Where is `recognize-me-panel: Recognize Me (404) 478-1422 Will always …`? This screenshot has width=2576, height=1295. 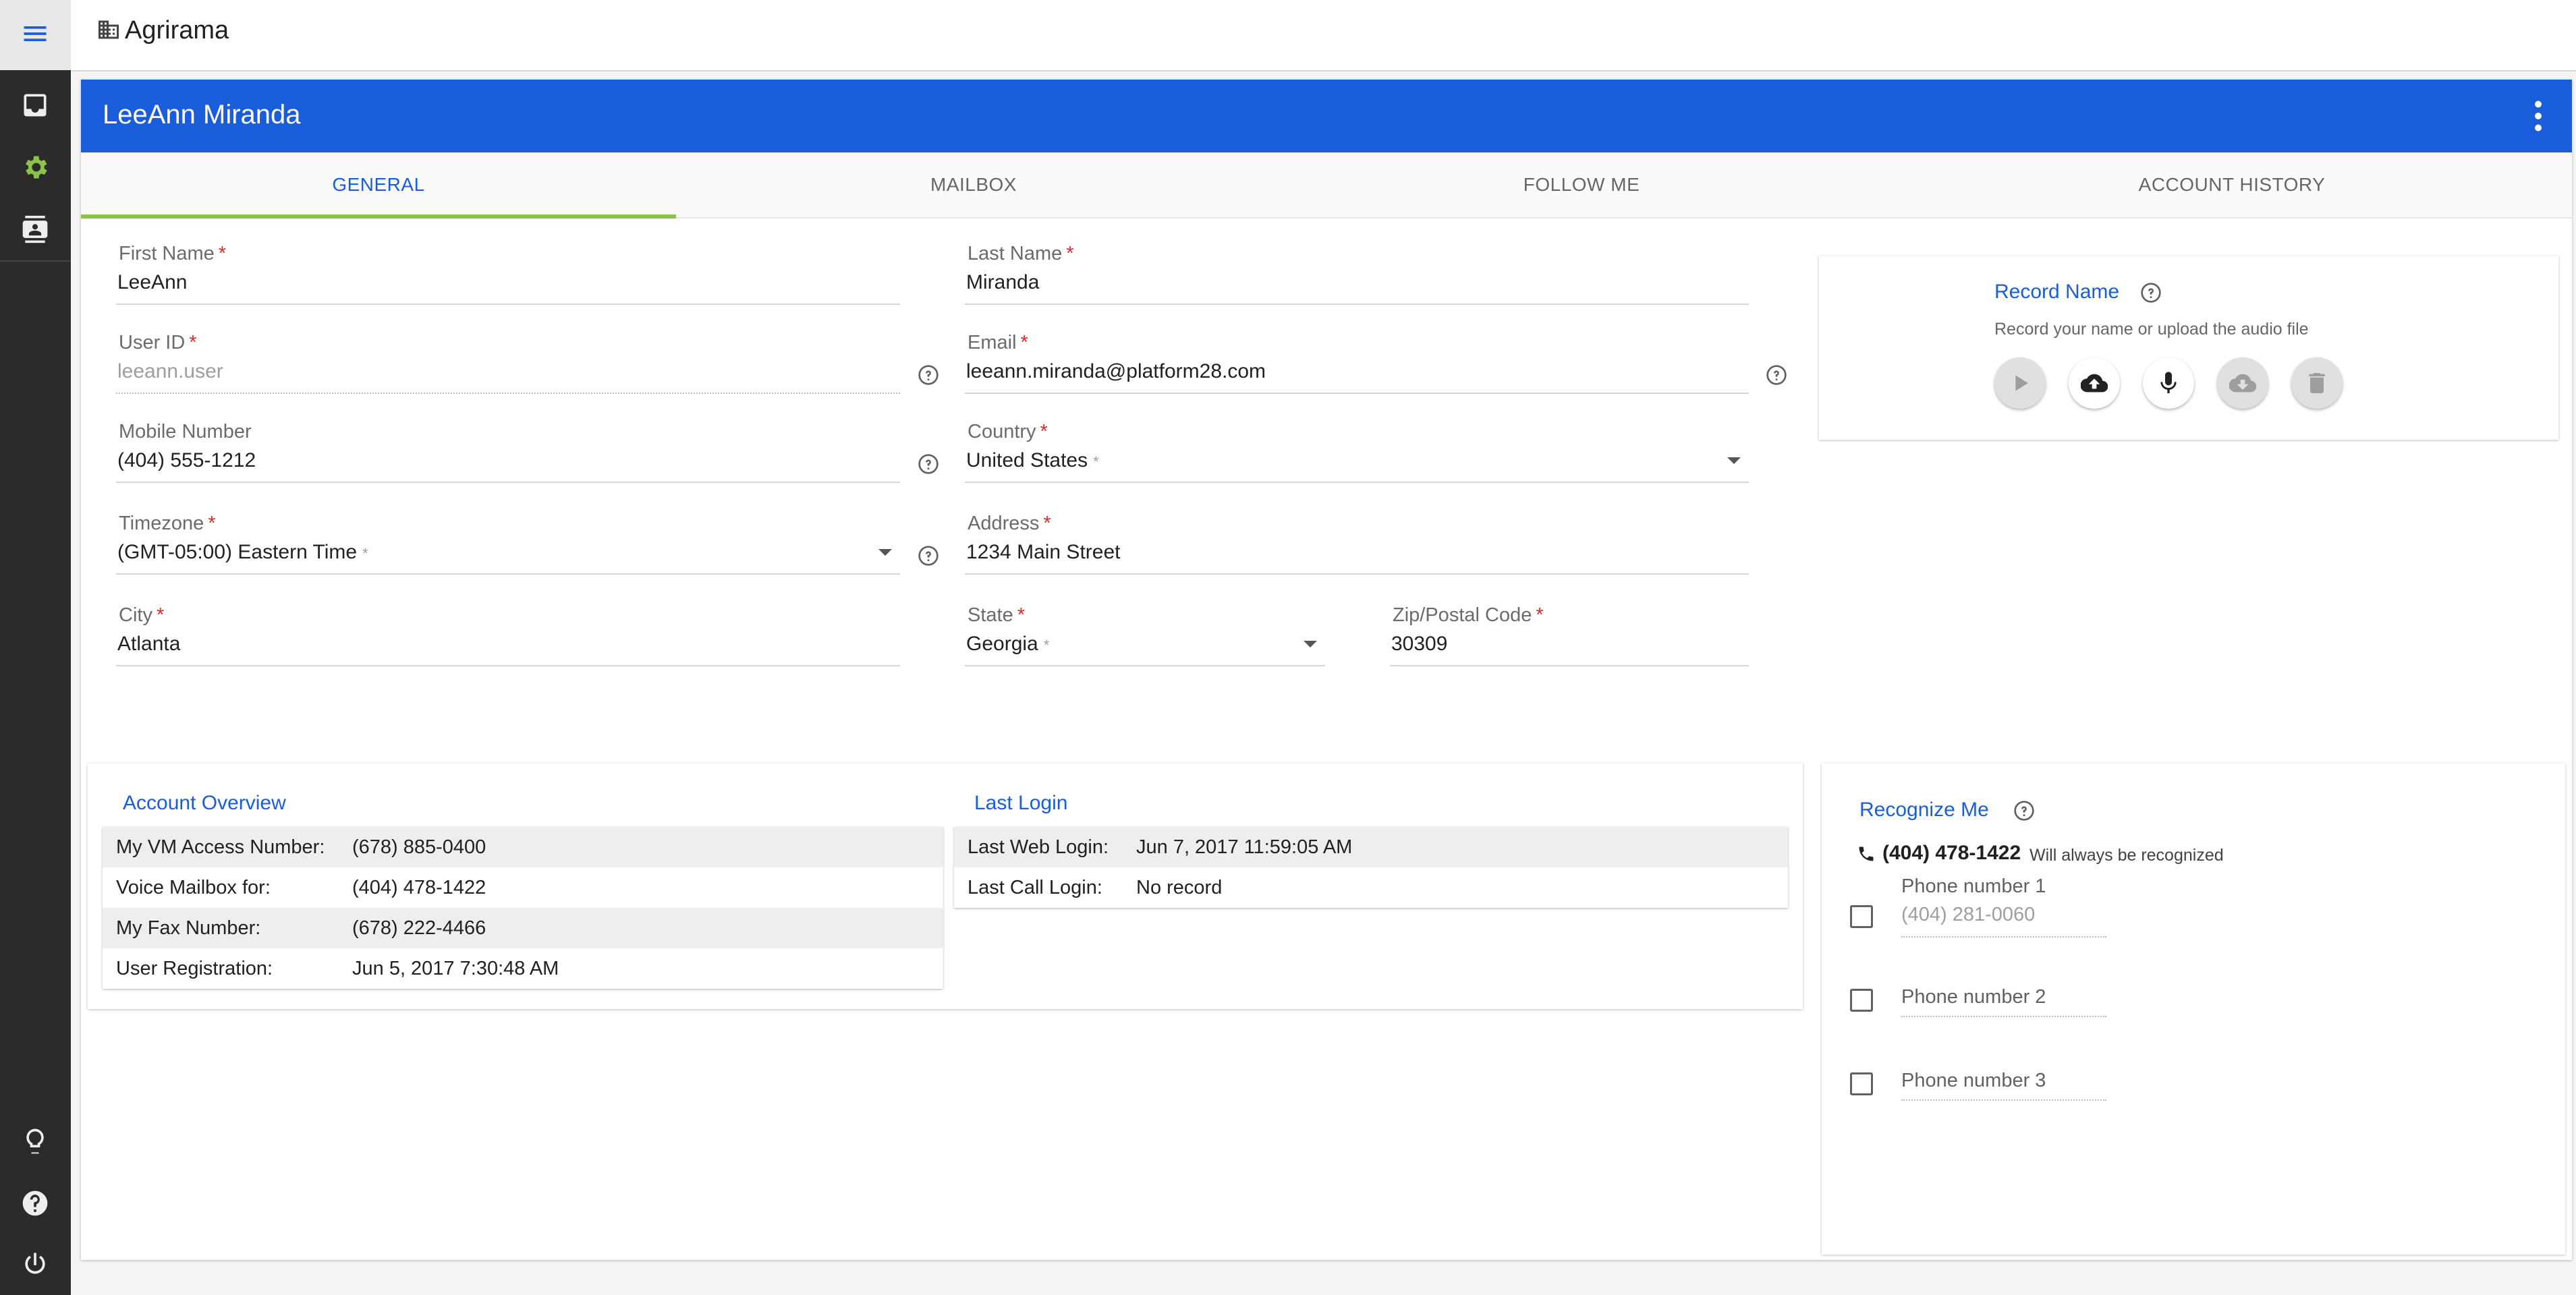 recognize-me-panel: Recognize Me (404) 478-1422 Will always … is located at coordinates (2193, 1009).